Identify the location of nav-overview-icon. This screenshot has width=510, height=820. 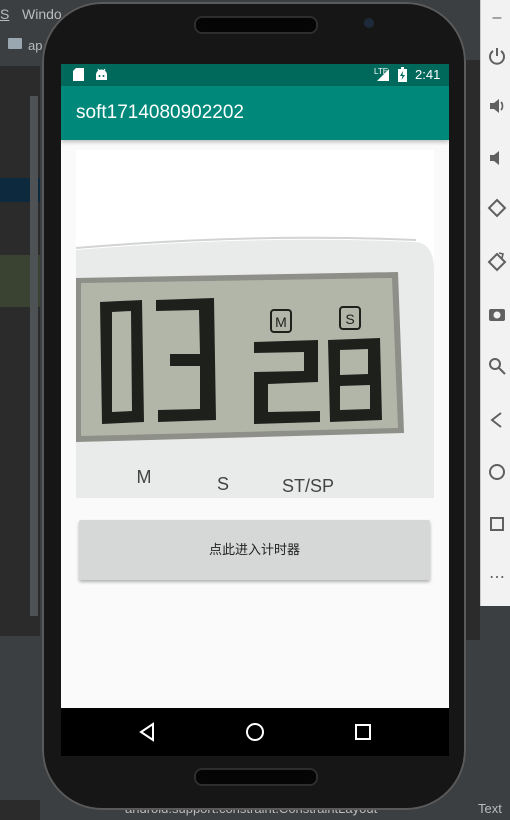
(363, 732).